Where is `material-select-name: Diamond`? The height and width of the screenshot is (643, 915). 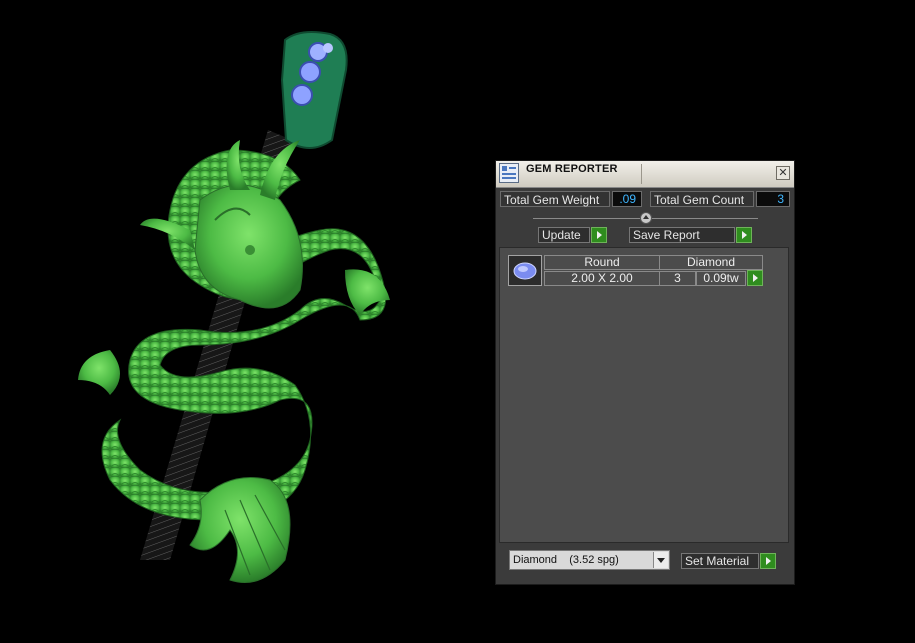
material-select-name: Diamond is located at coordinates (535, 560).